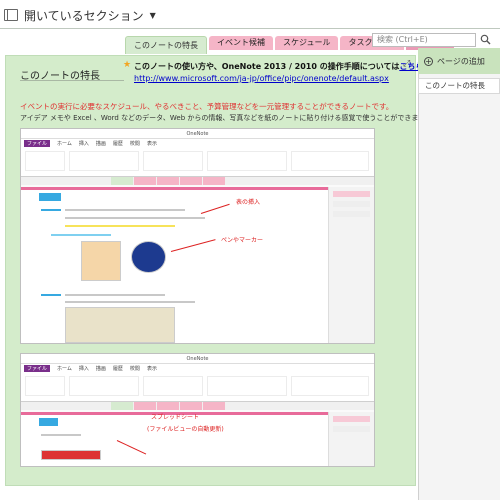 The height and width of the screenshot is (500, 500). I want to click on add-page-label: ページの追加, so click(461, 61).